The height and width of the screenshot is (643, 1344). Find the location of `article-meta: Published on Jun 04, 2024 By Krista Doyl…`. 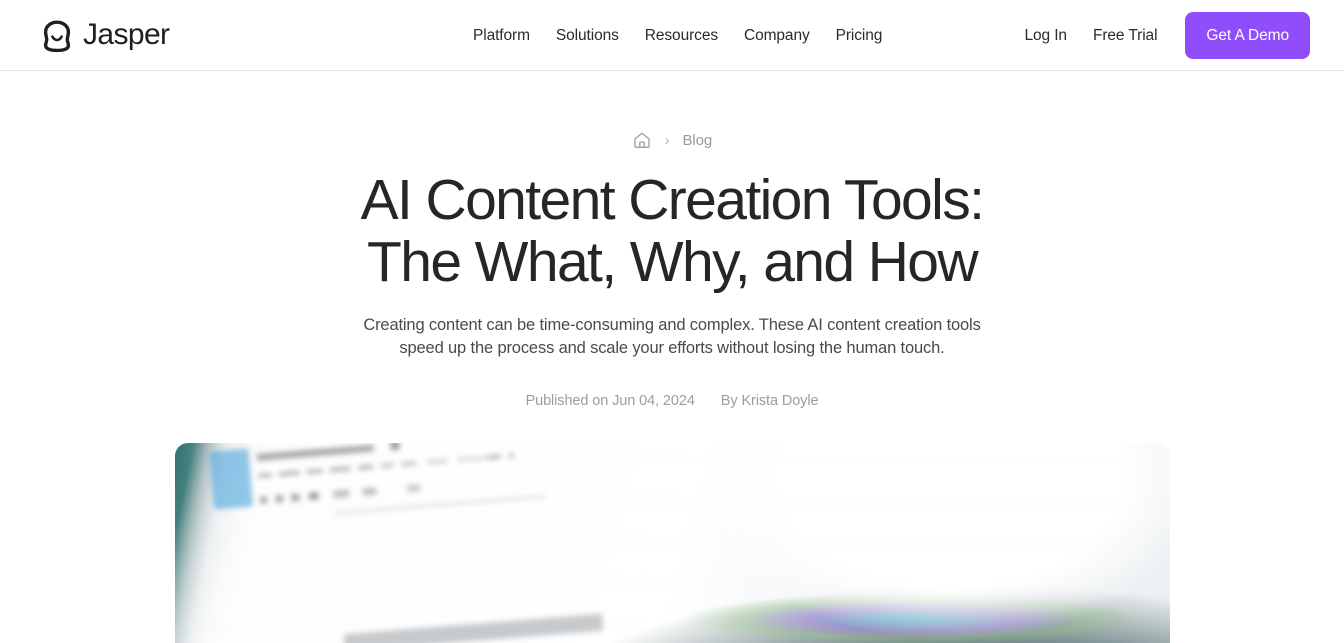

article-meta: Published on Jun 04, 2024 By Krista Doyl… is located at coordinates (672, 401).